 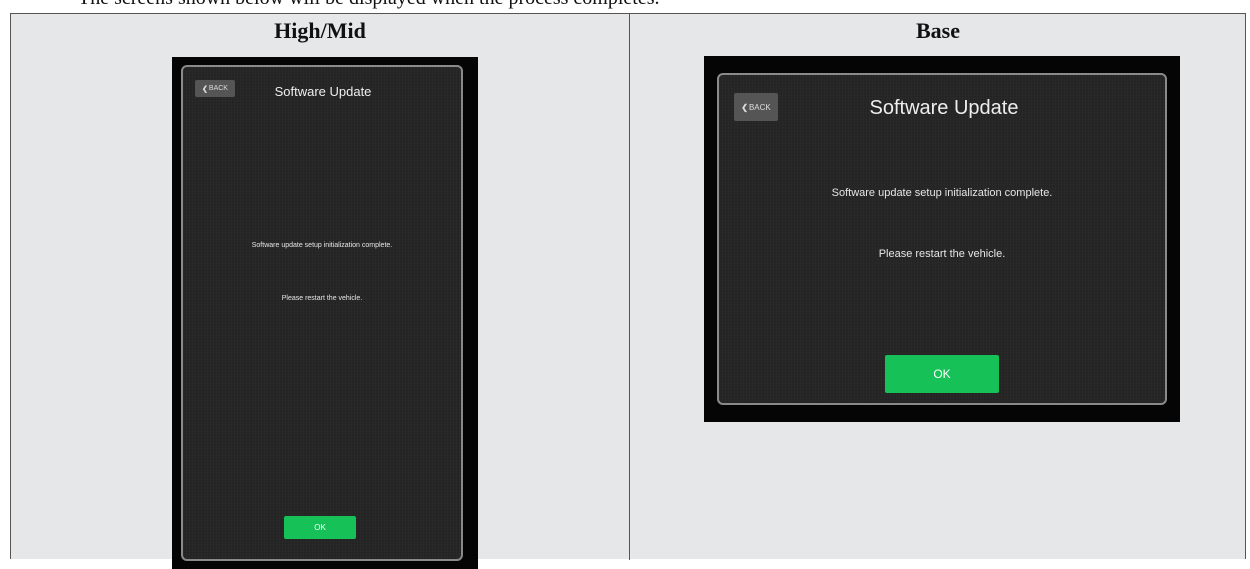 I want to click on column-header-high-mid: High/Mid, so click(x=320, y=30).